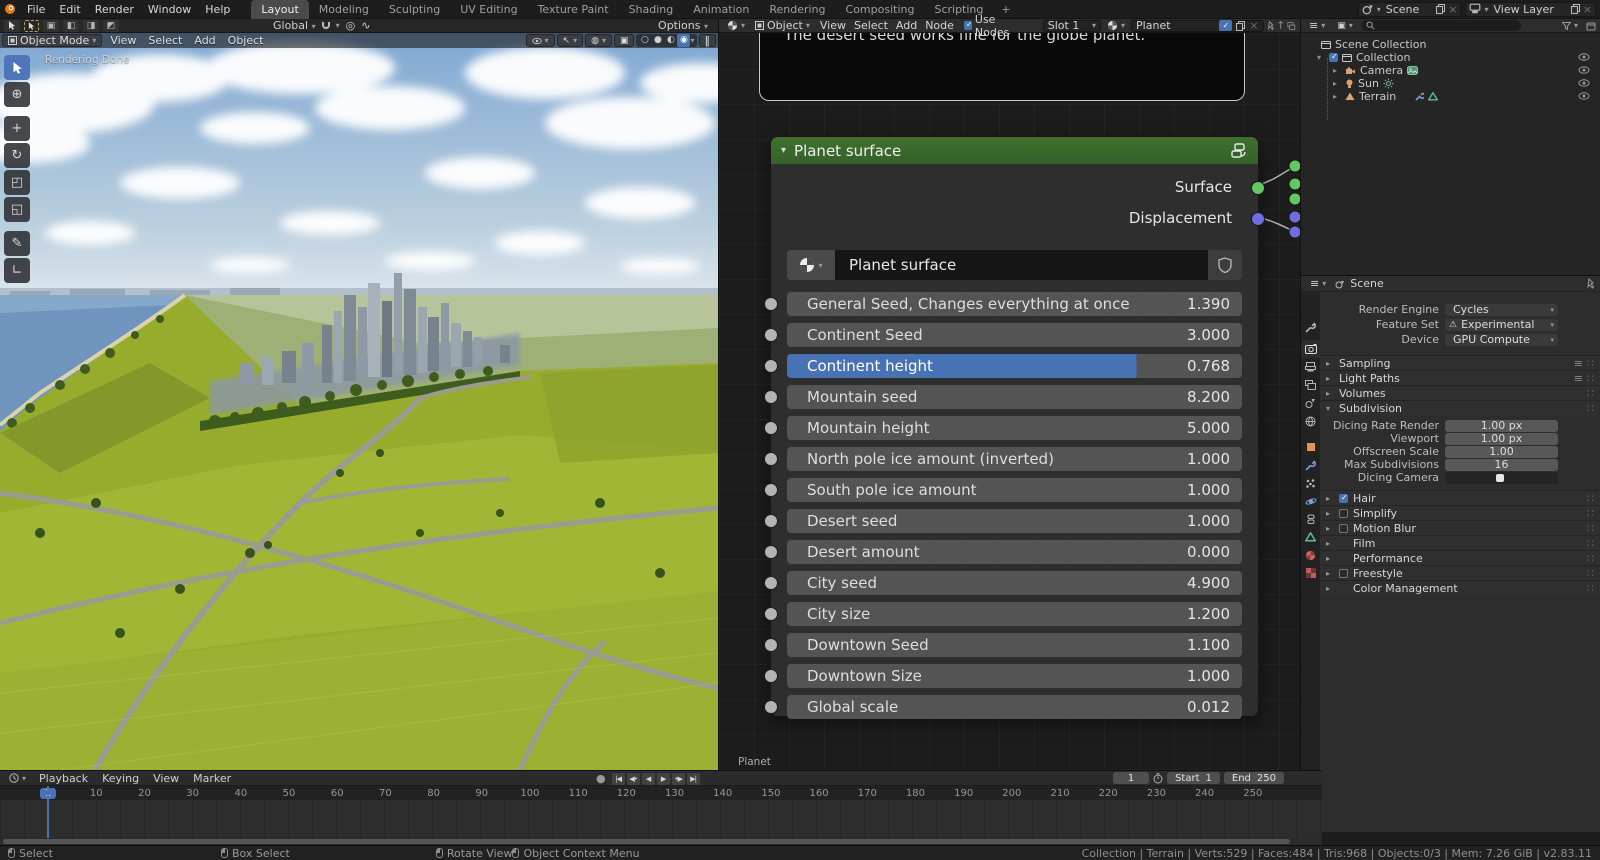 This screenshot has height=860, width=1600. What do you see at coordinates (1460, 497) in the screenshot?
I see `panel-header: ▸ Hair ∷` at bounding box center [1460, 497].